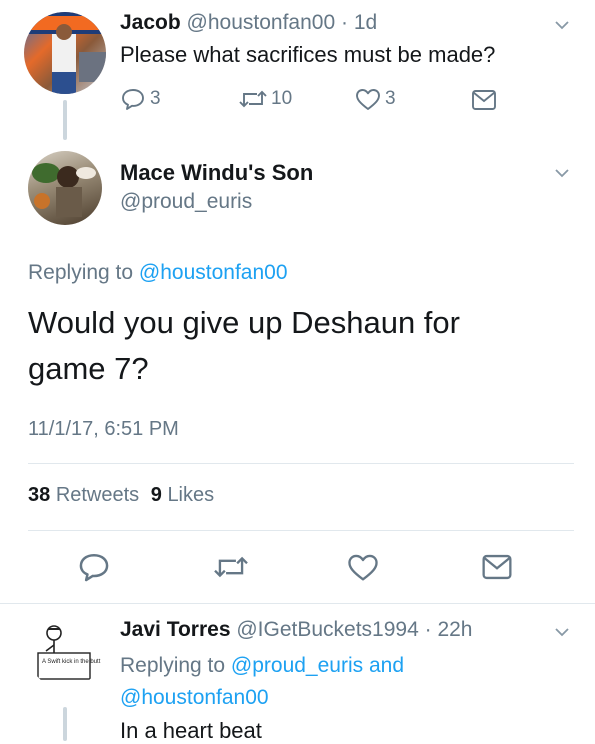  Describe the element at coordinates (150, 22) in the screenshot. I see `tweet1-name: Jacob` at that location.